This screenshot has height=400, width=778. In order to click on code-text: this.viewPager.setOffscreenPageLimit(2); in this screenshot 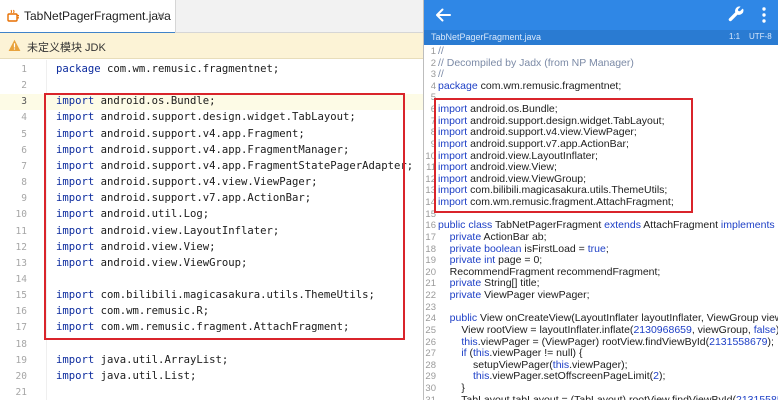, I will do `click(569, 376)`.